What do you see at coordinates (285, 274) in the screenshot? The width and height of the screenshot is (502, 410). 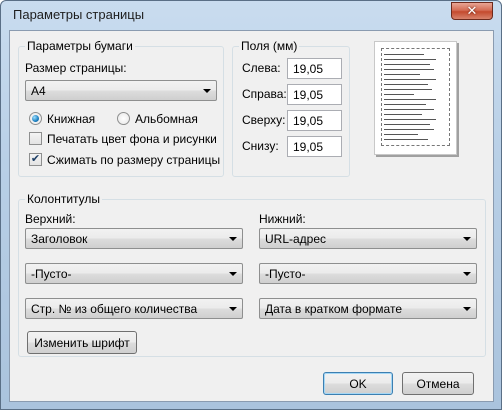 I see `footer-select-2-value: -Пусто-` at bounding box center [285, 274].